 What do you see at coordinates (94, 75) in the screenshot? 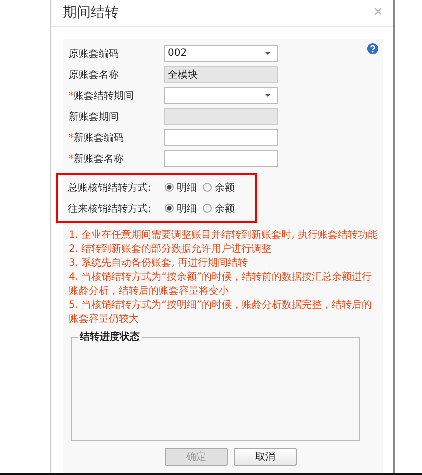
I see `field-label: 原账套名称` at bounding box center [94, 75].